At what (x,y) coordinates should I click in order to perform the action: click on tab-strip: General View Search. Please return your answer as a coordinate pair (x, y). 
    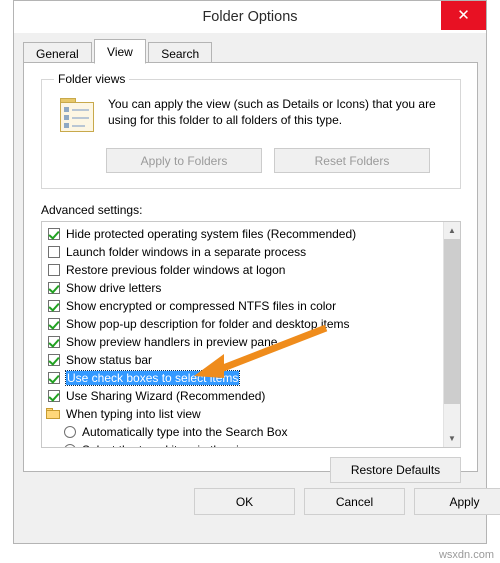
    Looking at the image, I should click on (118, 51).